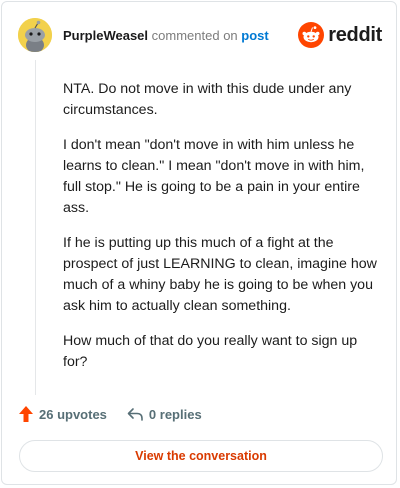 Image resolution: width=400 pixels, height=488 pixels. I want to click on reply-arrow-icon, so click(135, 414).